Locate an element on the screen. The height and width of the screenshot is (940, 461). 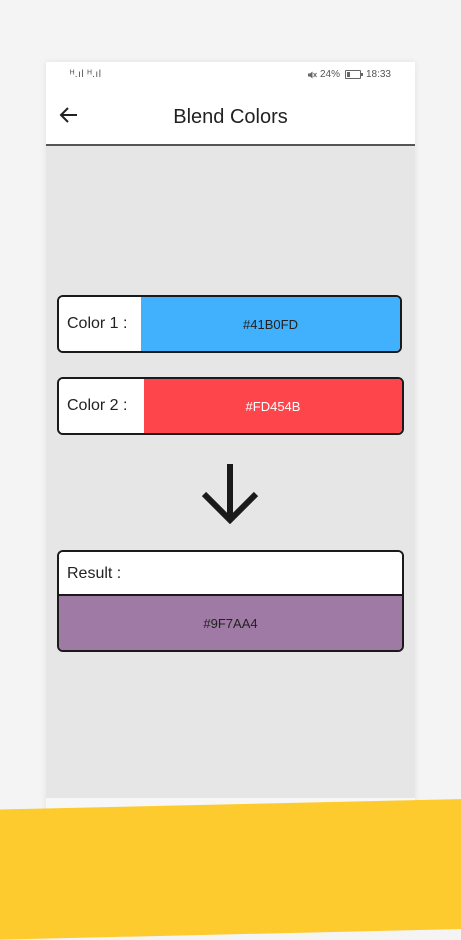
color-1-swatch: #41B0FD is located at coordinates (270, 324).